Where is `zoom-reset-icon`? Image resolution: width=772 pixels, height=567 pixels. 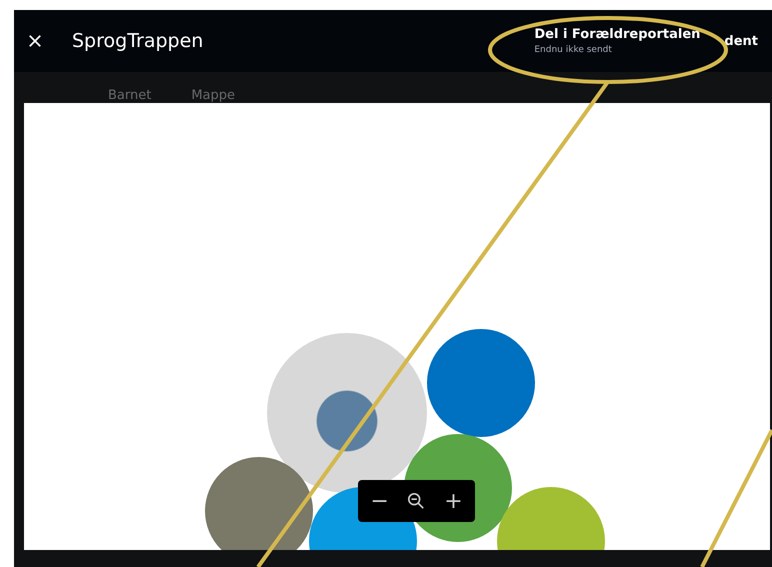
zoom-reset-icon is located at coordinates (416, 501).